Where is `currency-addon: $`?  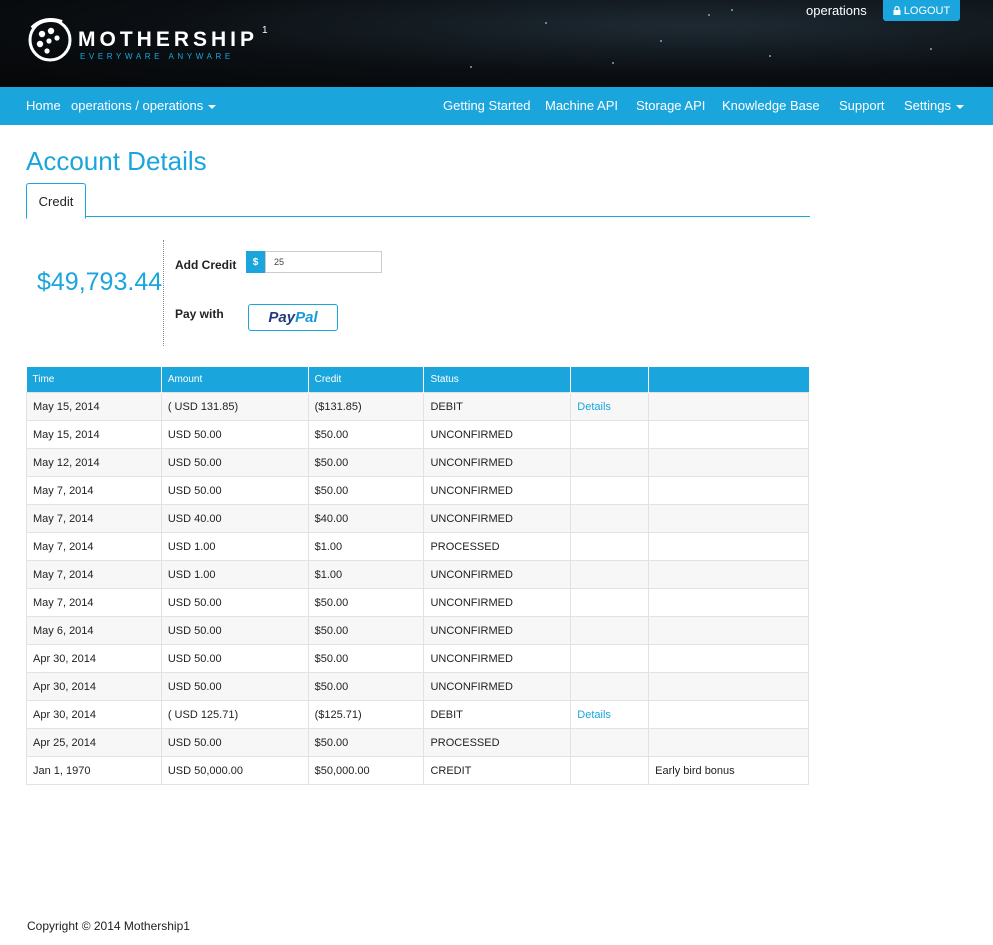 currency-addon: $ is located at coordinates (255, 262).